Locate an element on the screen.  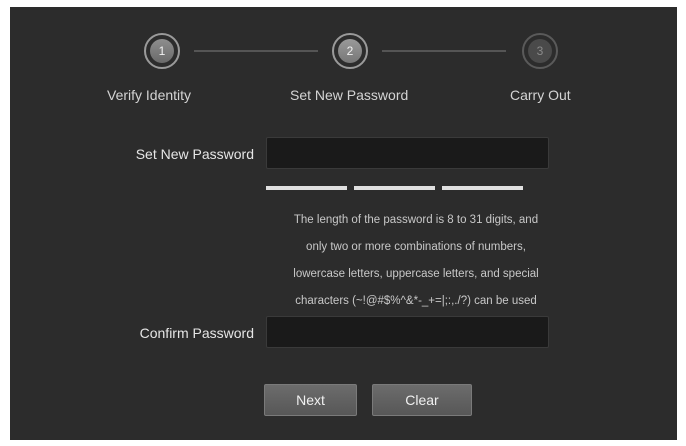
step-3-label: Carry Out is located at coordinates (540, 95).